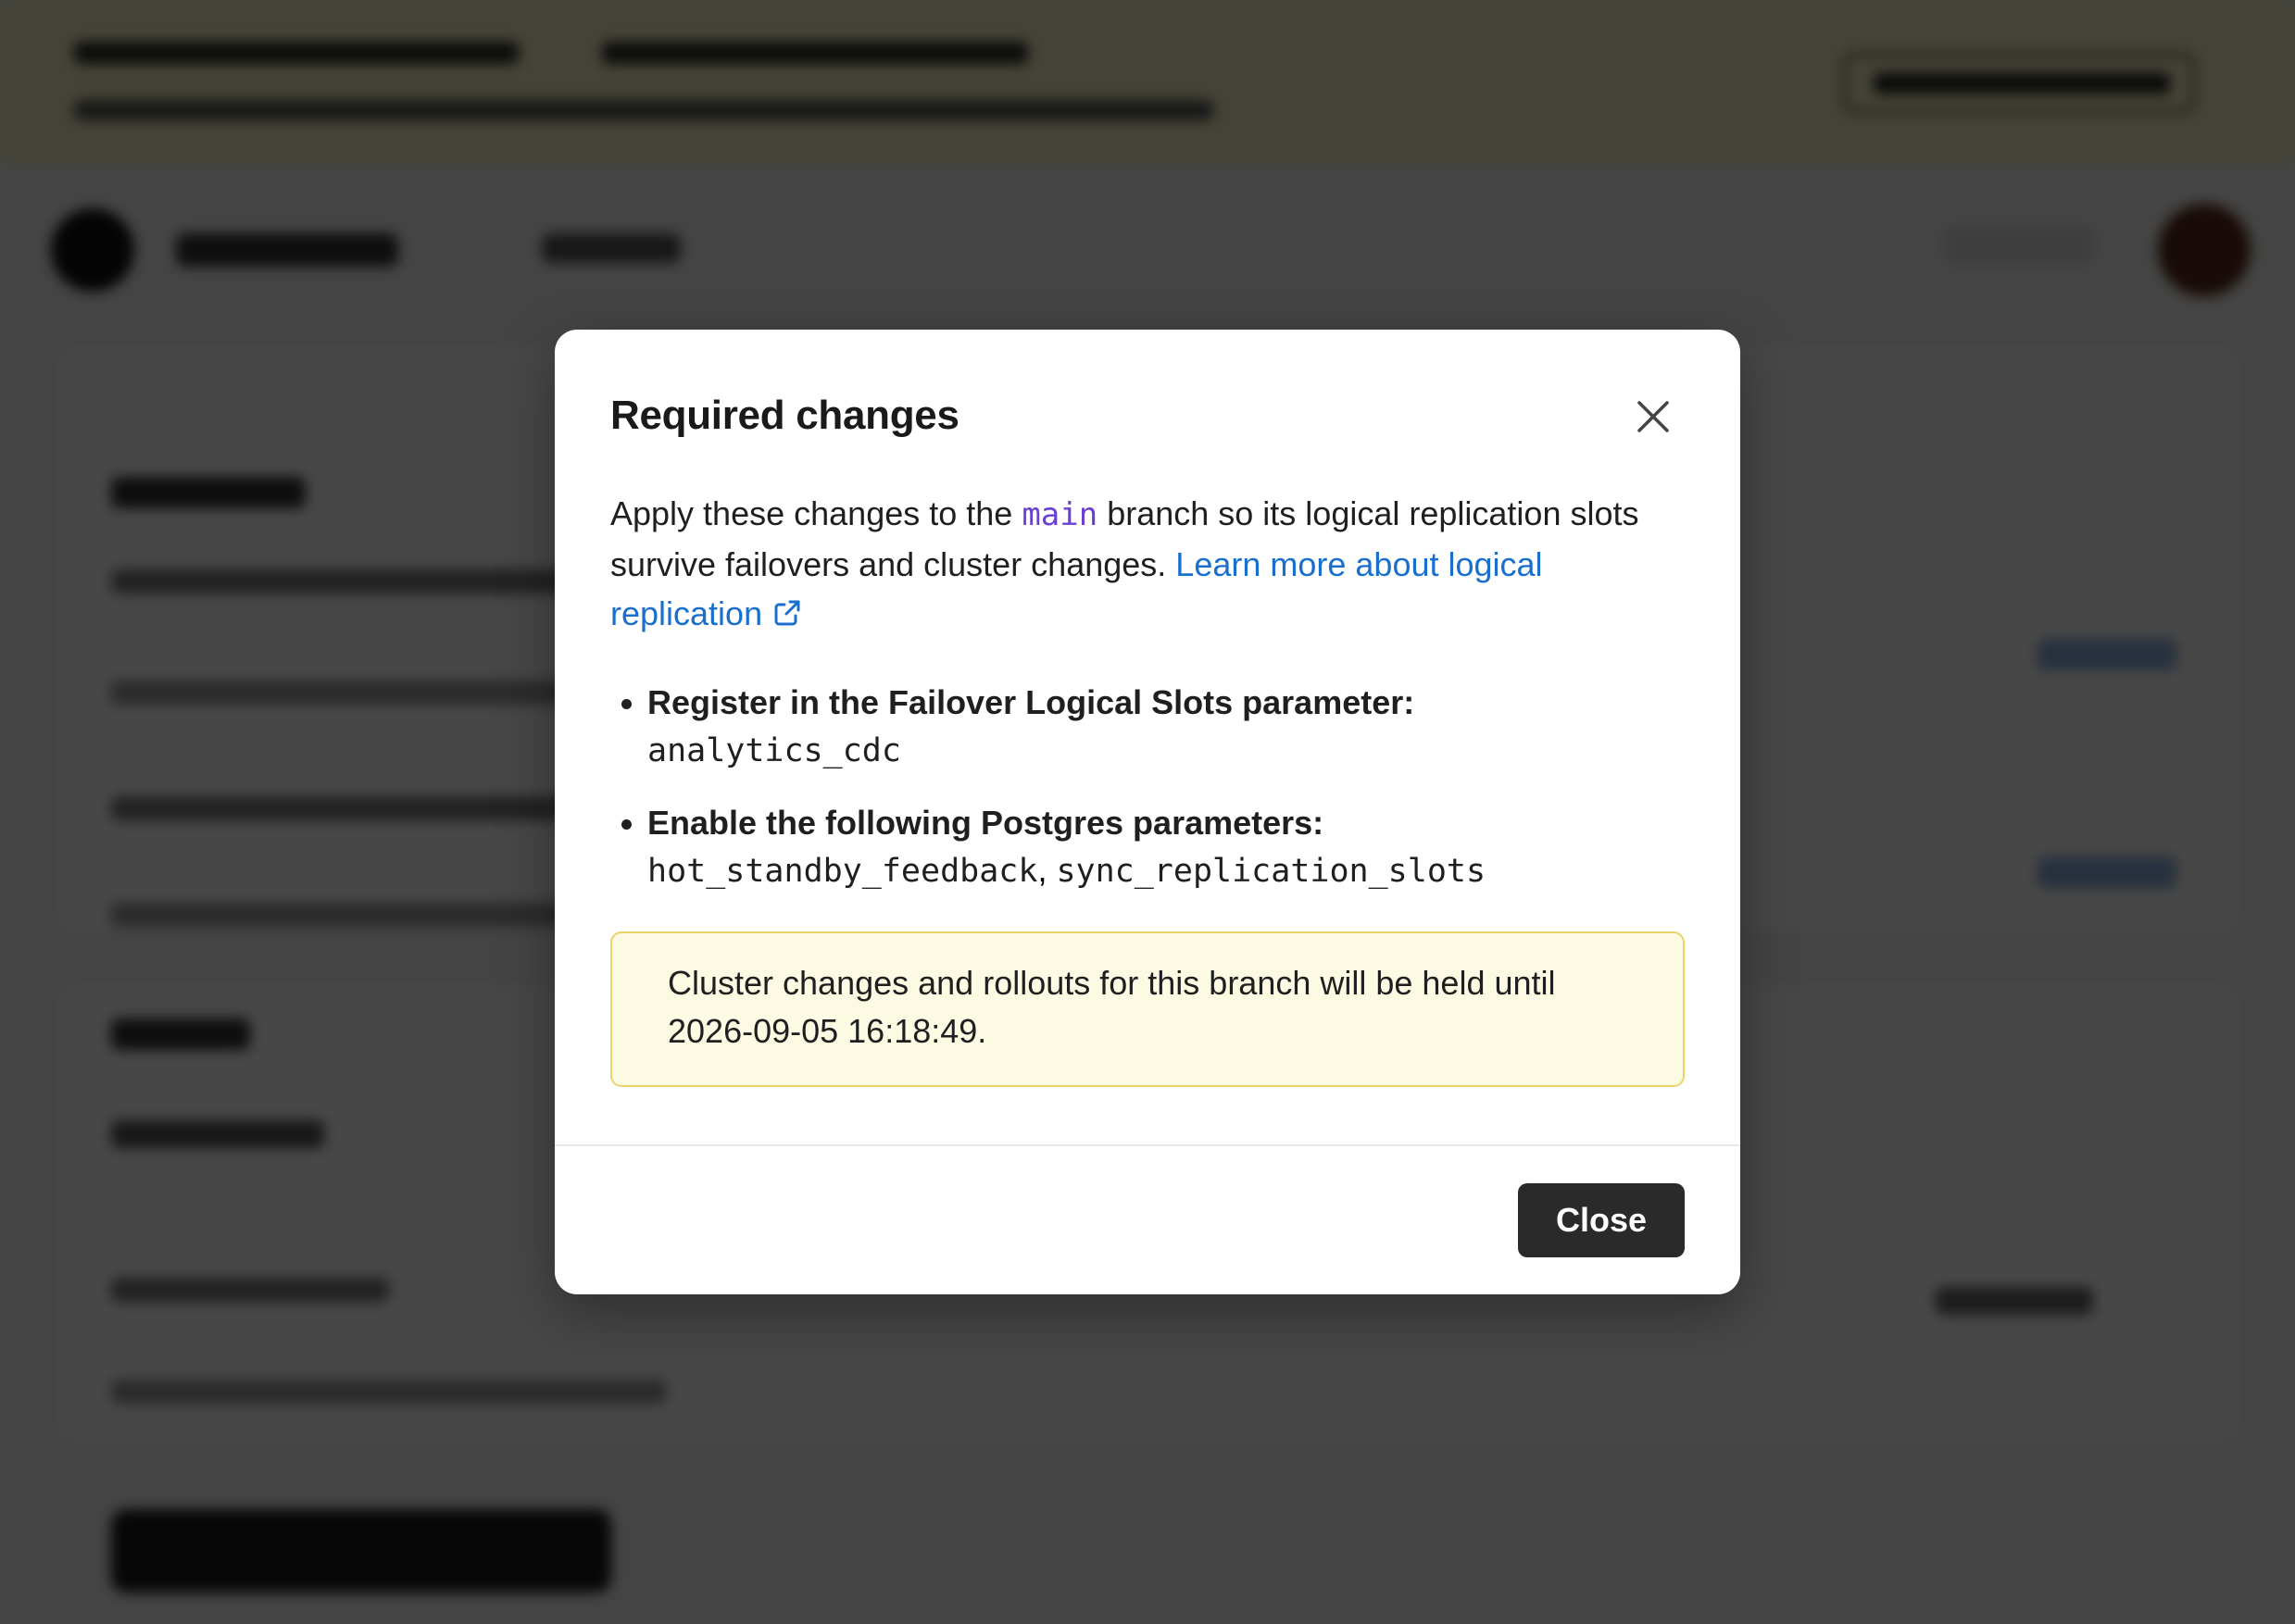  Describe the element at coordinates (816, 513) in the screenshot. I see `intro-prefix: Apply these changes to the` at that location.